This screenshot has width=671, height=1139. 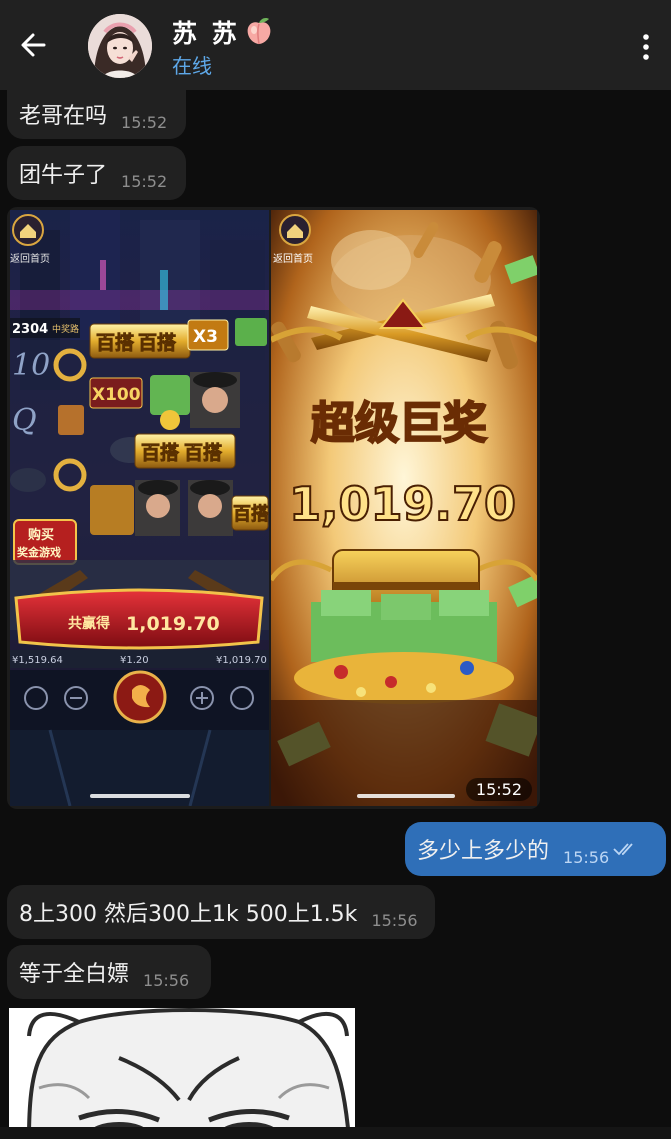 What do you see at coordinates (241, 660) in the screenshot?
I see `last-win: ¥1,019.70` at bounding box center [241, 660].